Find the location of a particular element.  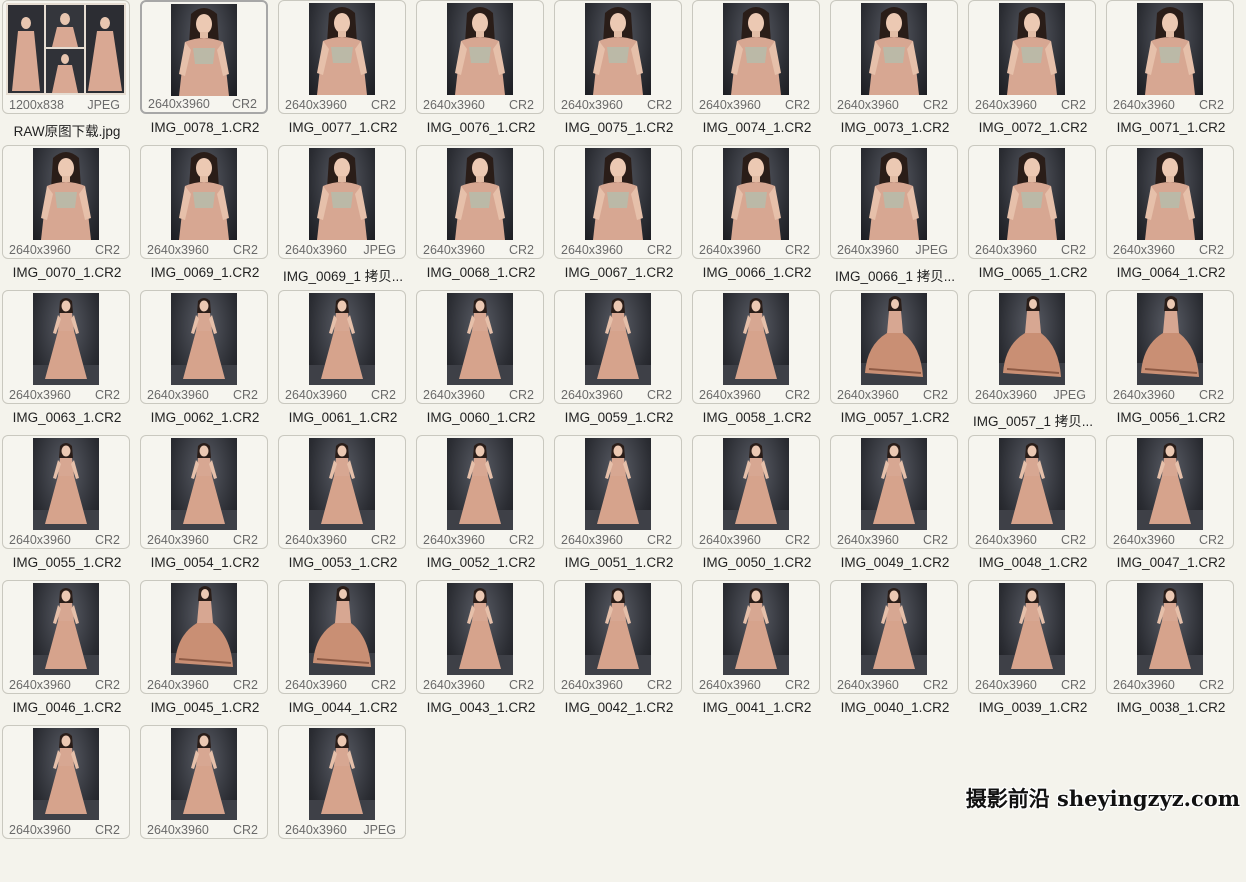

file-name: IMG_0061_1.CR2 is located at coordinates (343, 417).